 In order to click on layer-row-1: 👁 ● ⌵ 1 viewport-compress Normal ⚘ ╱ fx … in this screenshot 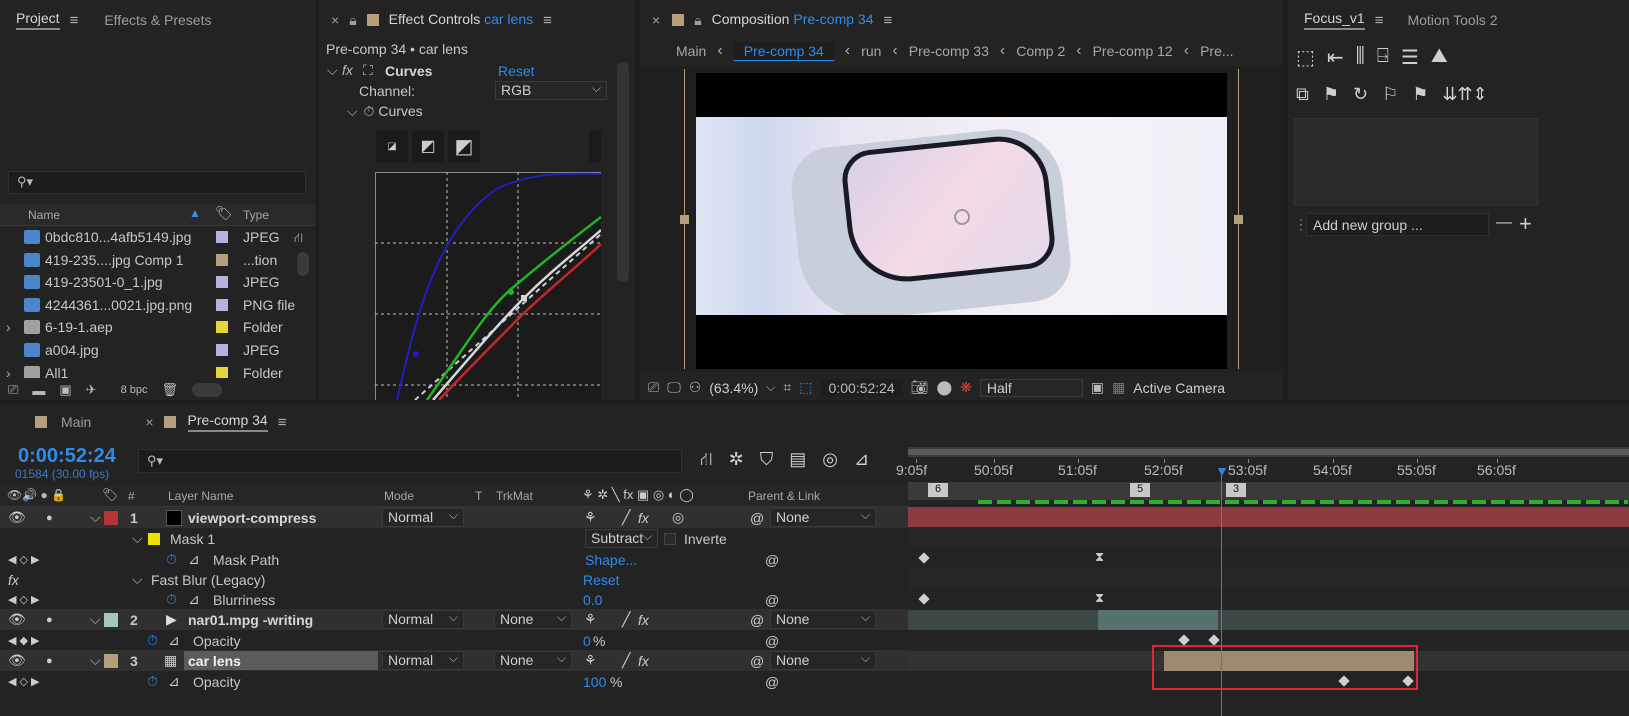, I will do `click(455, 517)`.